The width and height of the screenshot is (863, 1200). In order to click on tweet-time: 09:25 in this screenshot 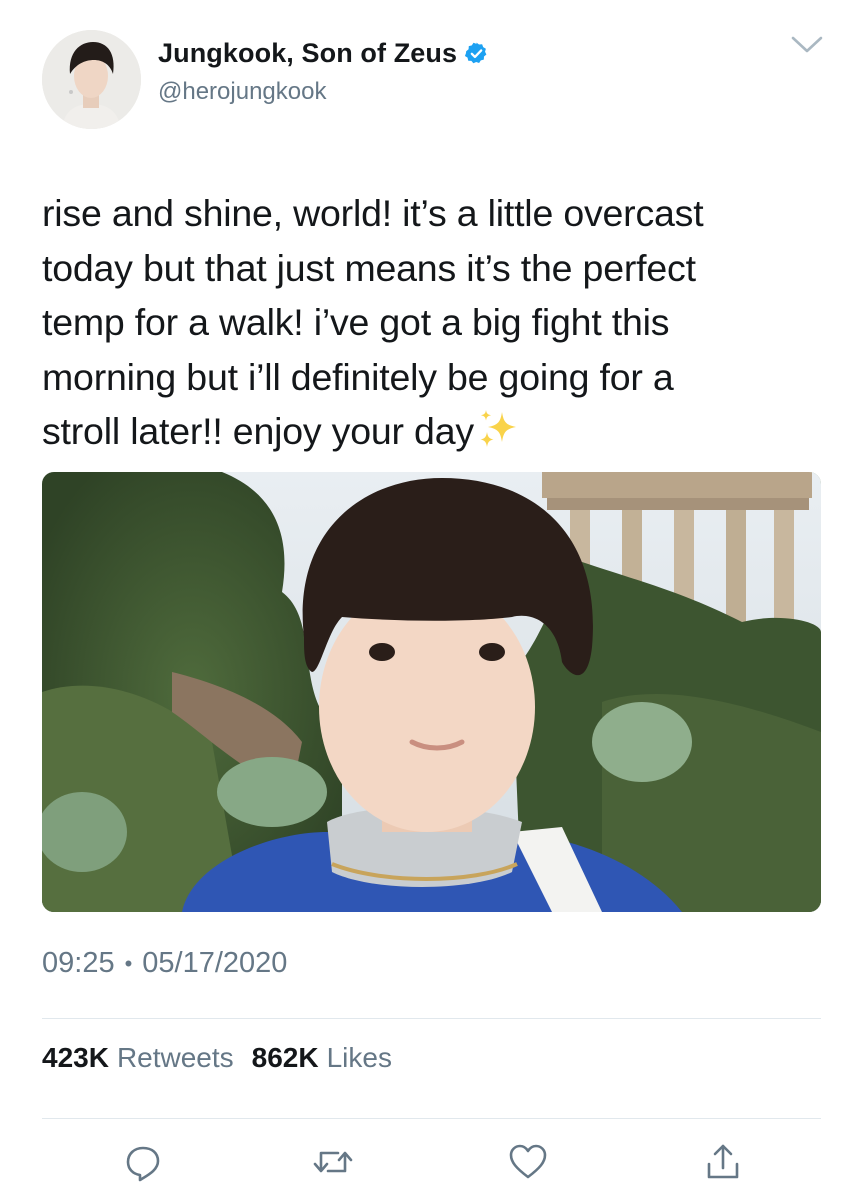, I will do `click(78, 963)`.